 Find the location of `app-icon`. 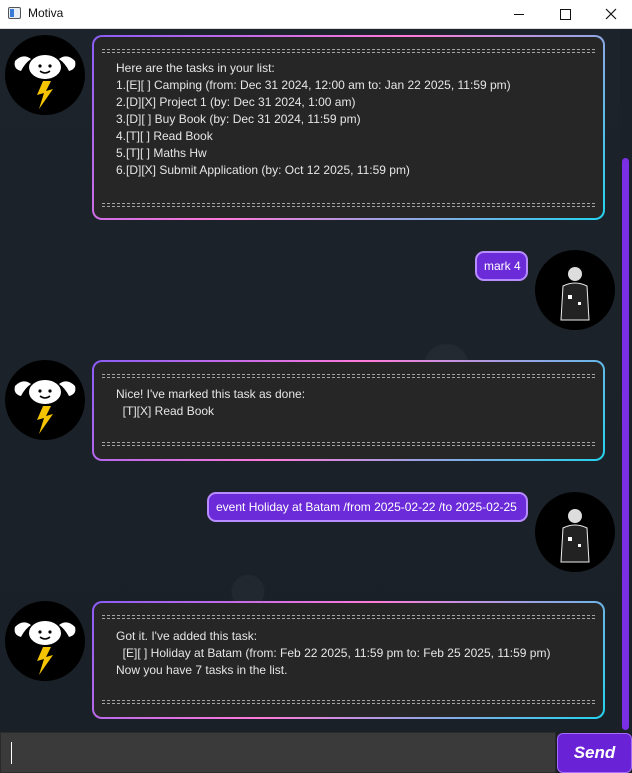

app-icon is located at coordinates (14, 13).